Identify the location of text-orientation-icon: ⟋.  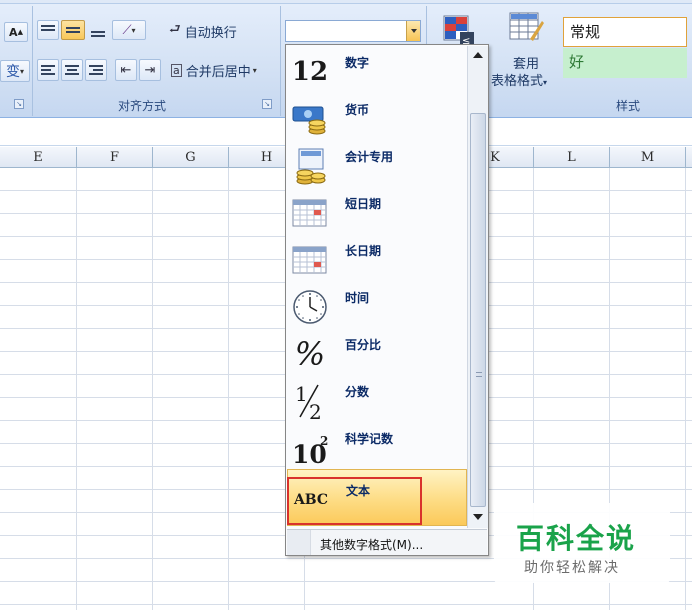
(127, 30).